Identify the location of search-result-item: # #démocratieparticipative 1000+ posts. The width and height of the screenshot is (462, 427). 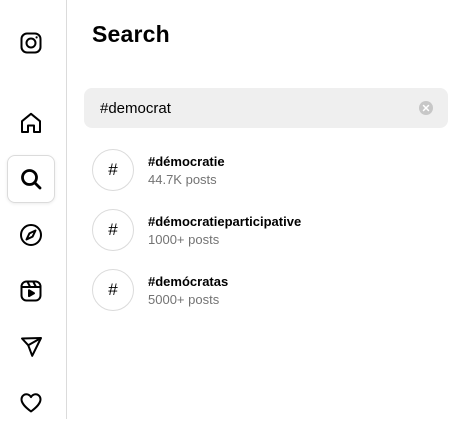
(270, 235).